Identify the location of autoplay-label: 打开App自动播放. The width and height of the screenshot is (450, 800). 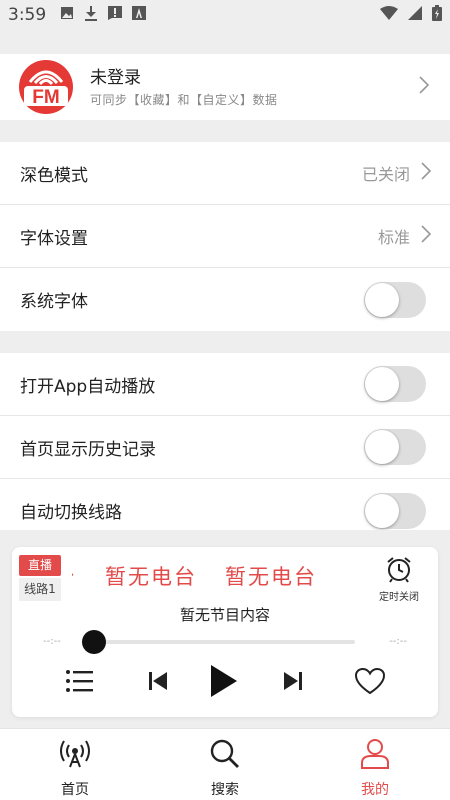
(88, 386).